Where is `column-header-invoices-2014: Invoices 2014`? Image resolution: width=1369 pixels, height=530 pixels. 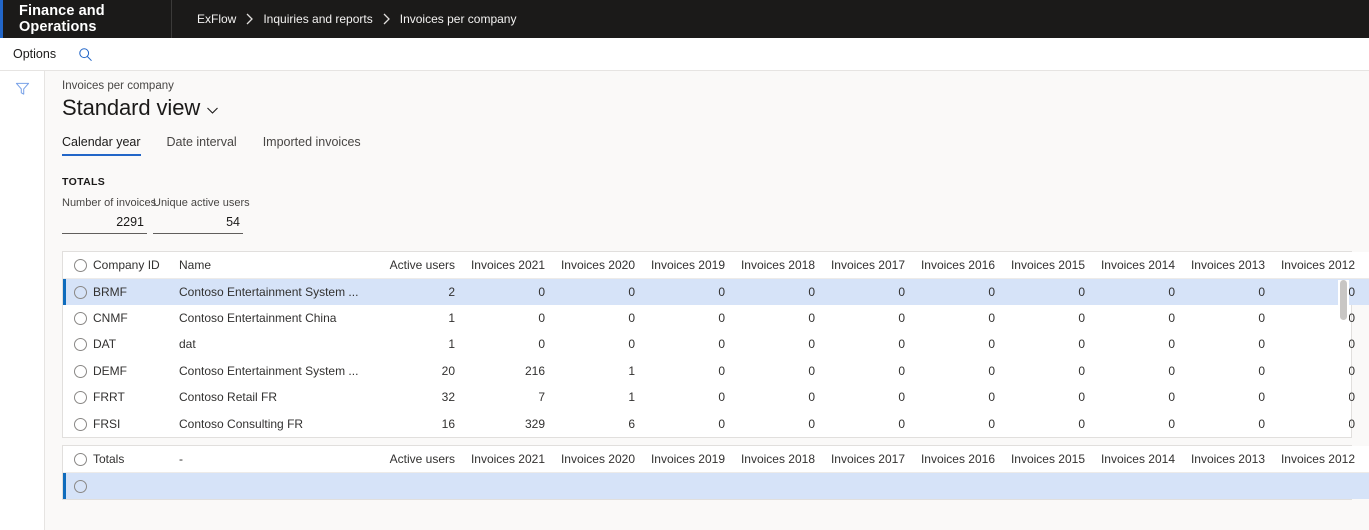
column-header-invoices-2014: Invoices 2014 is located at coordinates (1142, 265).